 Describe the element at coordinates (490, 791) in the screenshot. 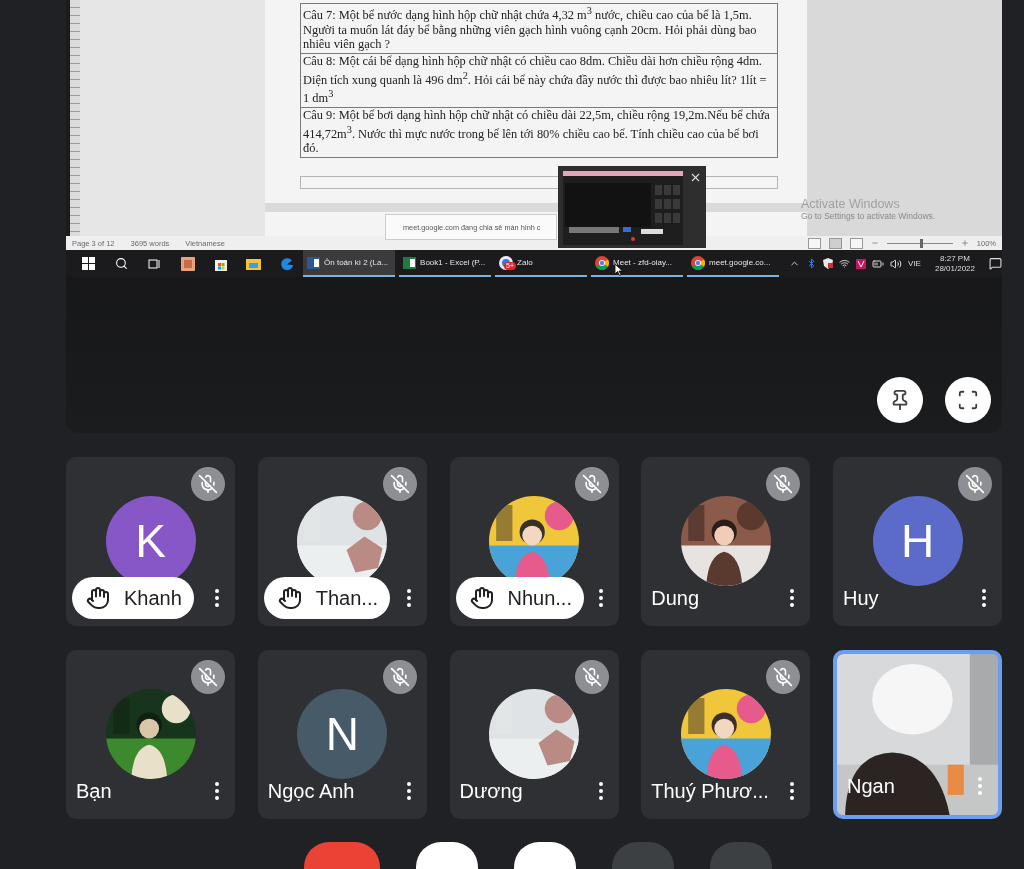

I see `participant-name: Dương` at that location.